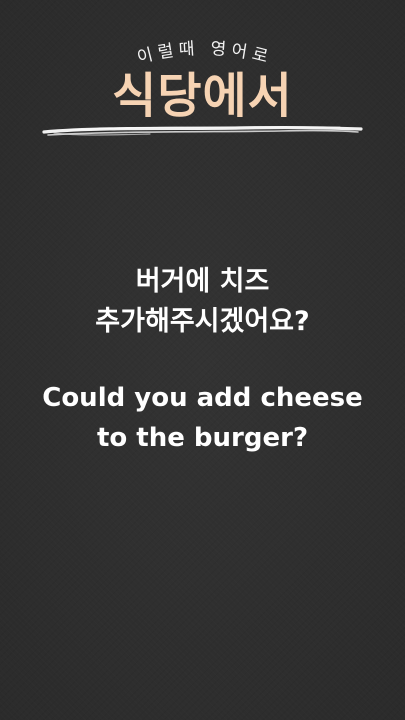 The height and width of the screenshot is (720, 405). I want to click on english-line-2: to the burger?, so click(202, 438).